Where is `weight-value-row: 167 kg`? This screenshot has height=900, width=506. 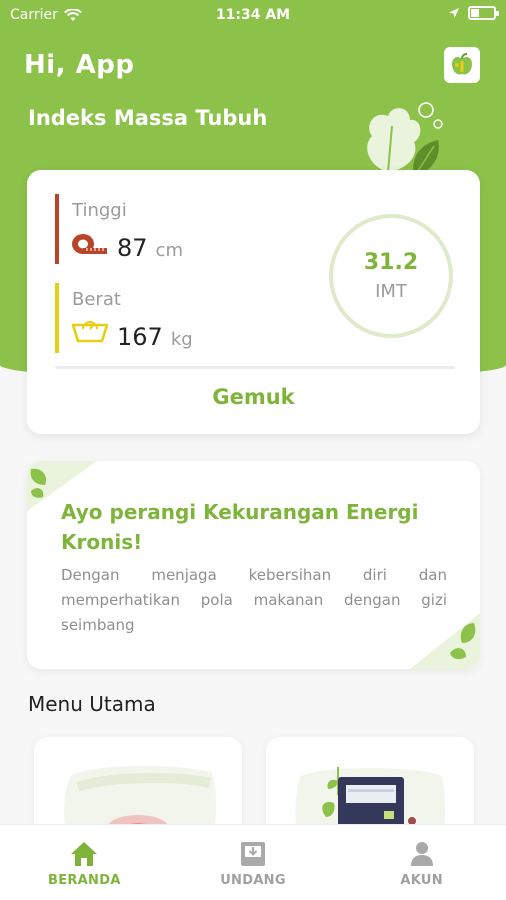 weight-value-row: 167 kg is located at coordinates (132, 336).